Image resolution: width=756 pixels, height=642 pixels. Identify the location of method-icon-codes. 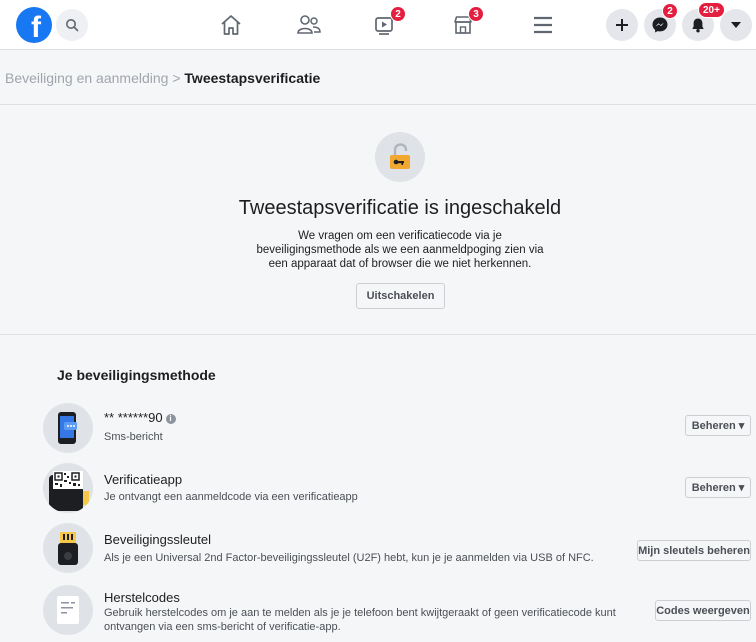
(68, 610).